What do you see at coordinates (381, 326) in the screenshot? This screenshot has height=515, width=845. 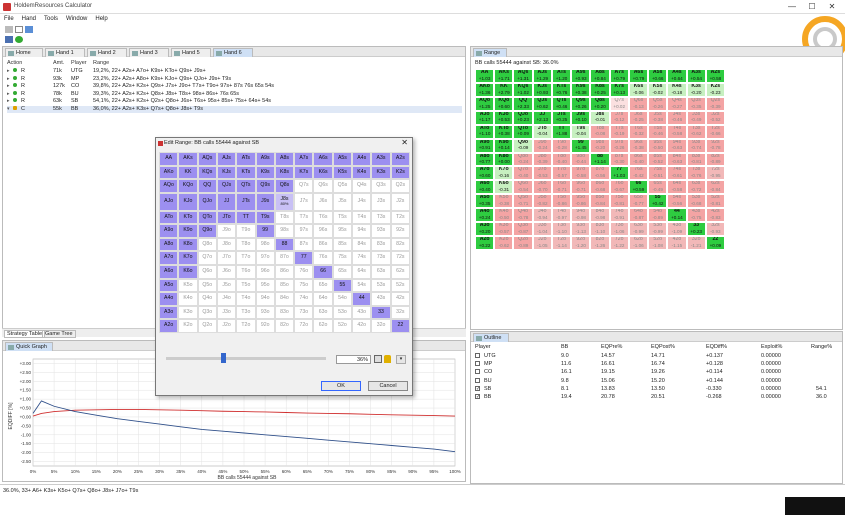 I see `range-cell: 32o` at bounding box center [381, 326].